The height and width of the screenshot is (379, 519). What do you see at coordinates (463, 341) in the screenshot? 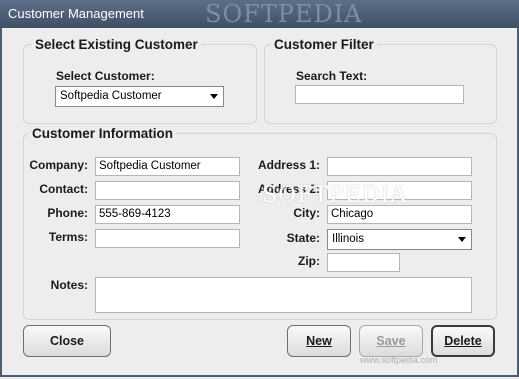
I see `delete-button: Delete` at bounding box center [463, 341].